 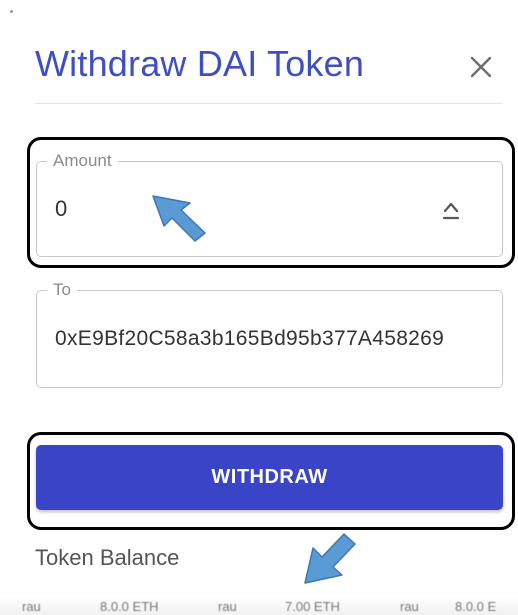 I want to click on background-page-strip: rau 8.0.0 ETH rau 7.00 ETH rau 8.0.0 E, so click(x=259, y=605).